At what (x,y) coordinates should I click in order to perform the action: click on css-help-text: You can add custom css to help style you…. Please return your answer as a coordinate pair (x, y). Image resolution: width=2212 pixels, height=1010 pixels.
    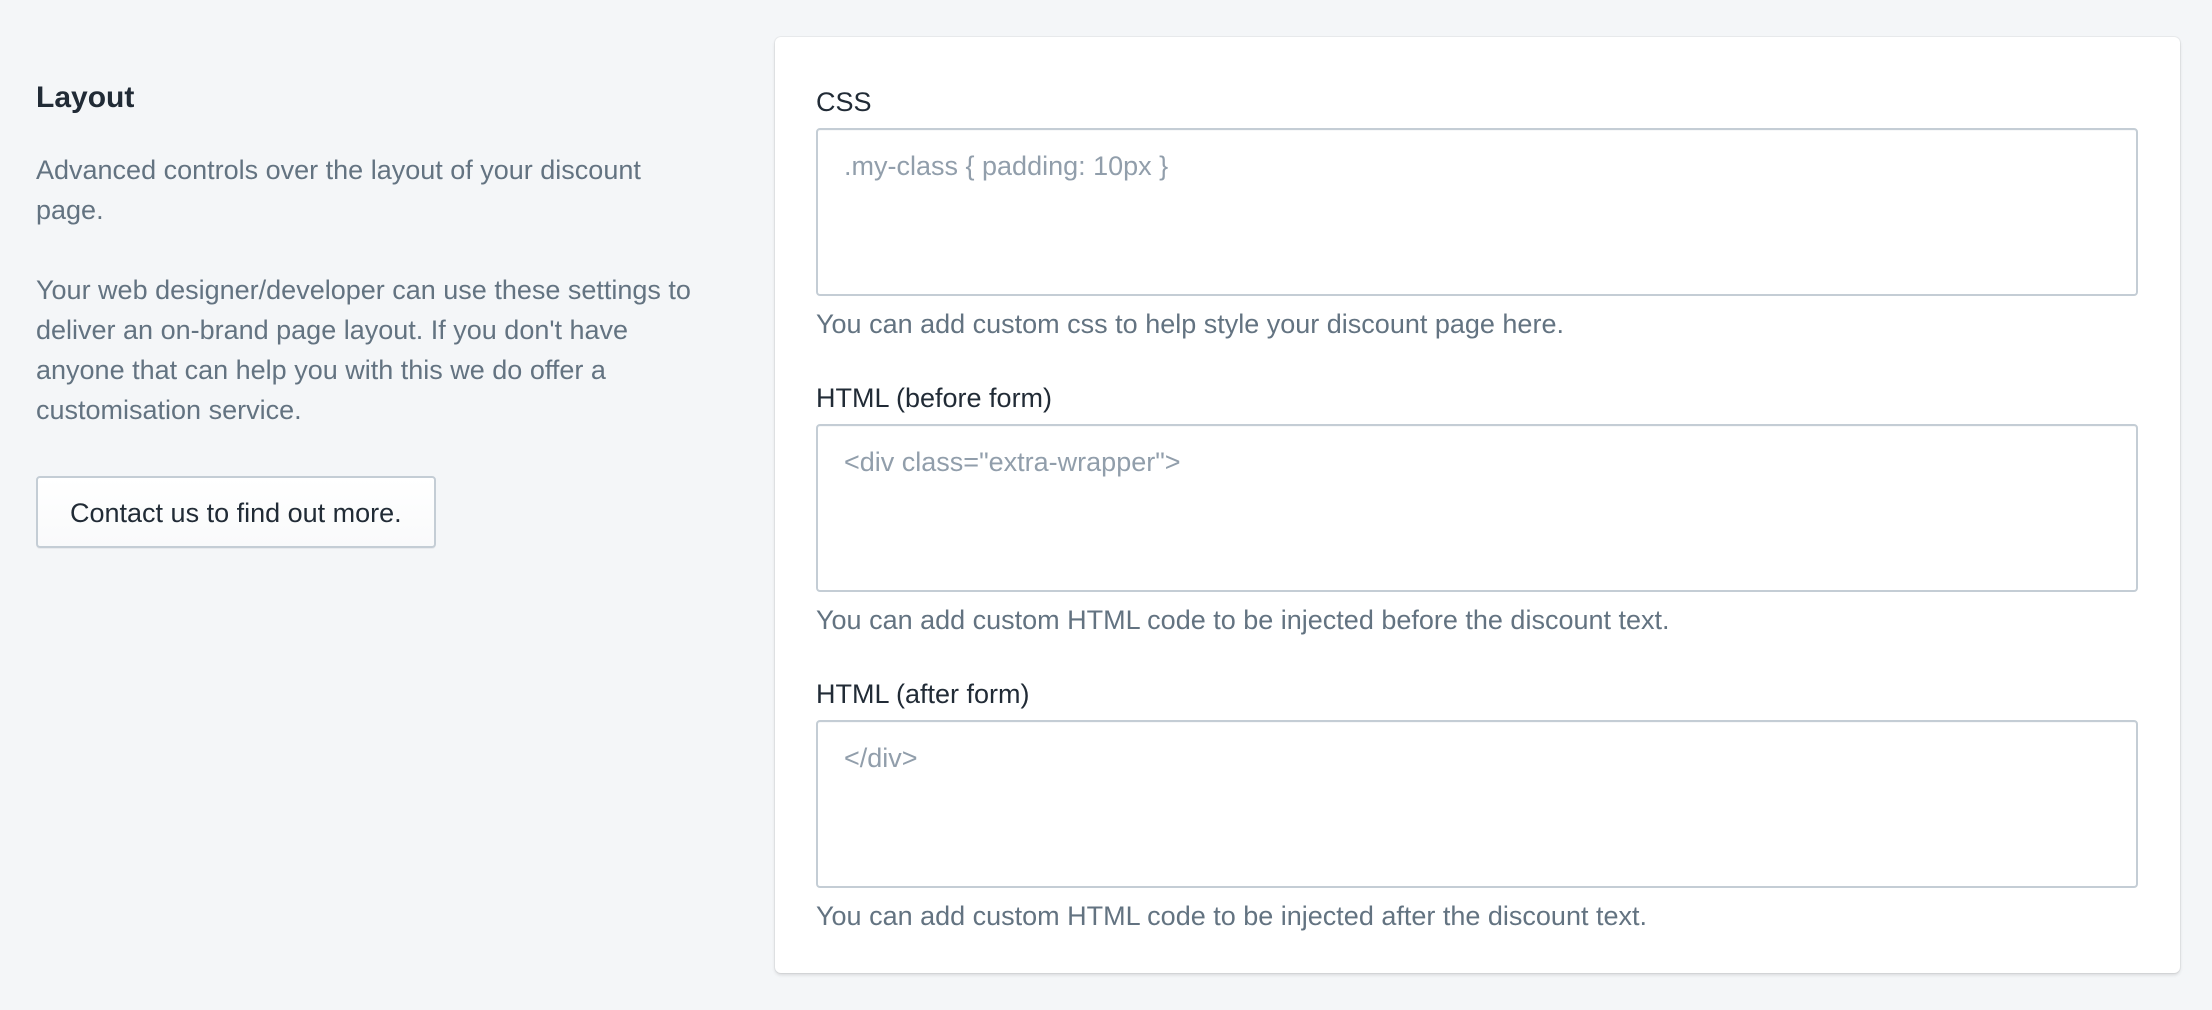
    Looking at the image, I should click on (1190, 324).